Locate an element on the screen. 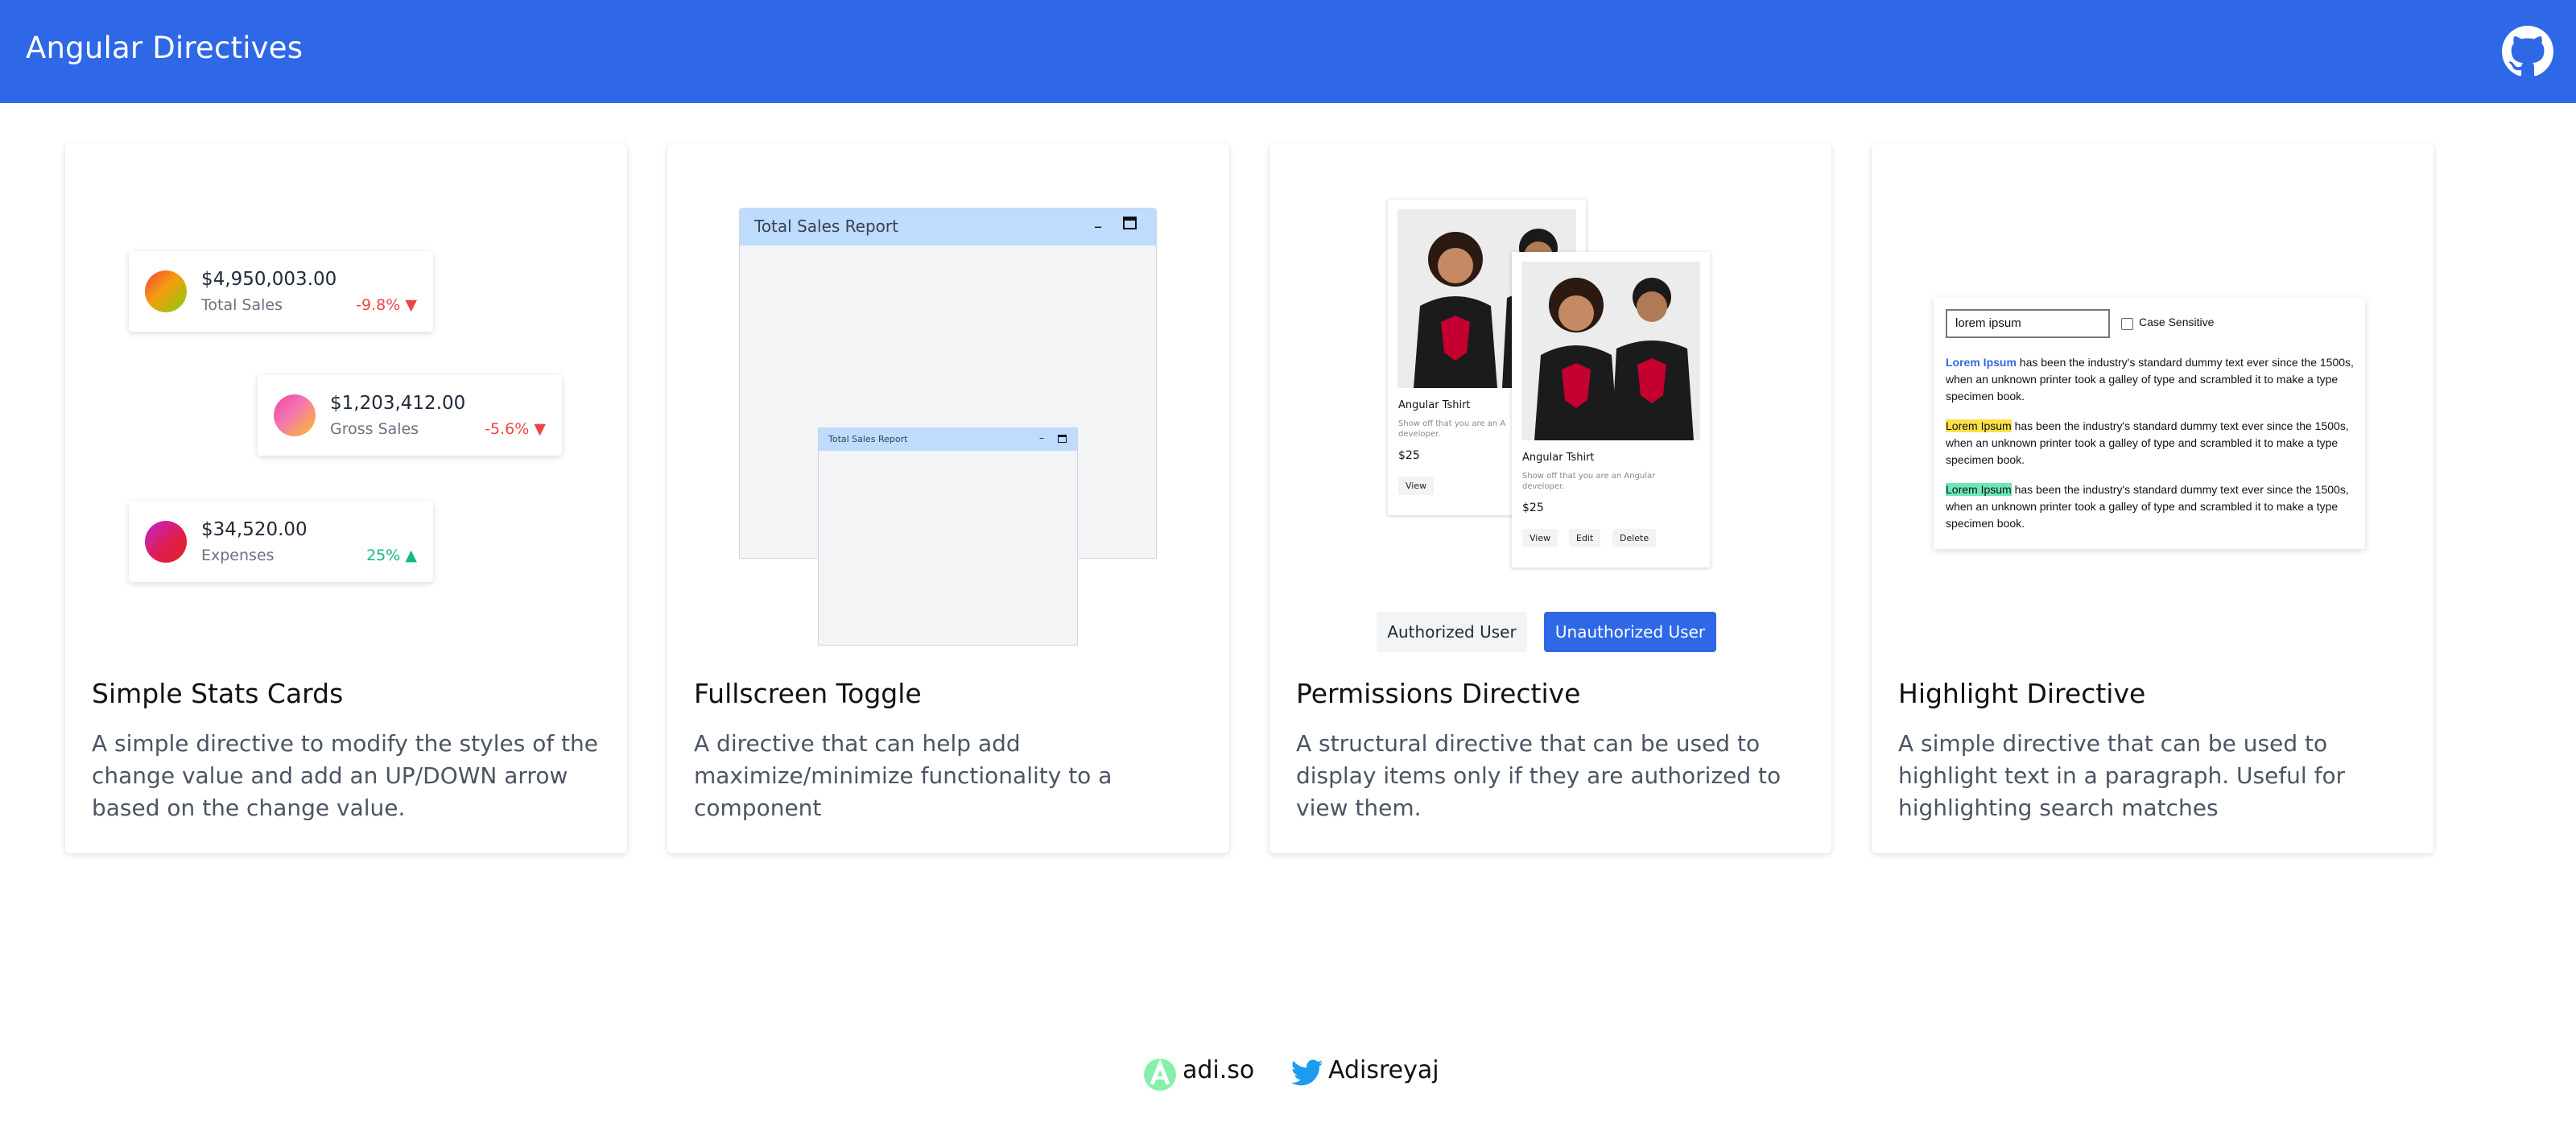 The image size is (2576, 1127). delete-button: Delete is located at coordinates (1634, 538).